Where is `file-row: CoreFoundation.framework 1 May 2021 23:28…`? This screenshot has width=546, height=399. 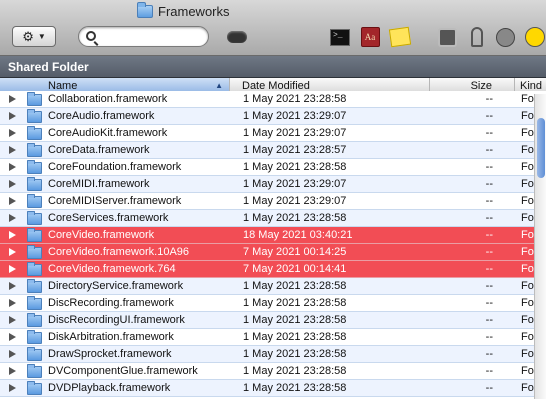
file-row: CoreFoundation.framework 1 May 2021 23:28… is located at coordinates (273, 167).